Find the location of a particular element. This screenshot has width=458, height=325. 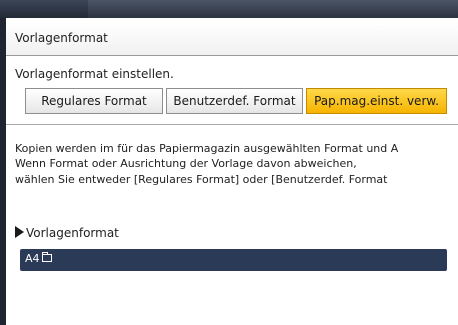

section-heading: Vorlagenformat is located at coordinates (67, 233).